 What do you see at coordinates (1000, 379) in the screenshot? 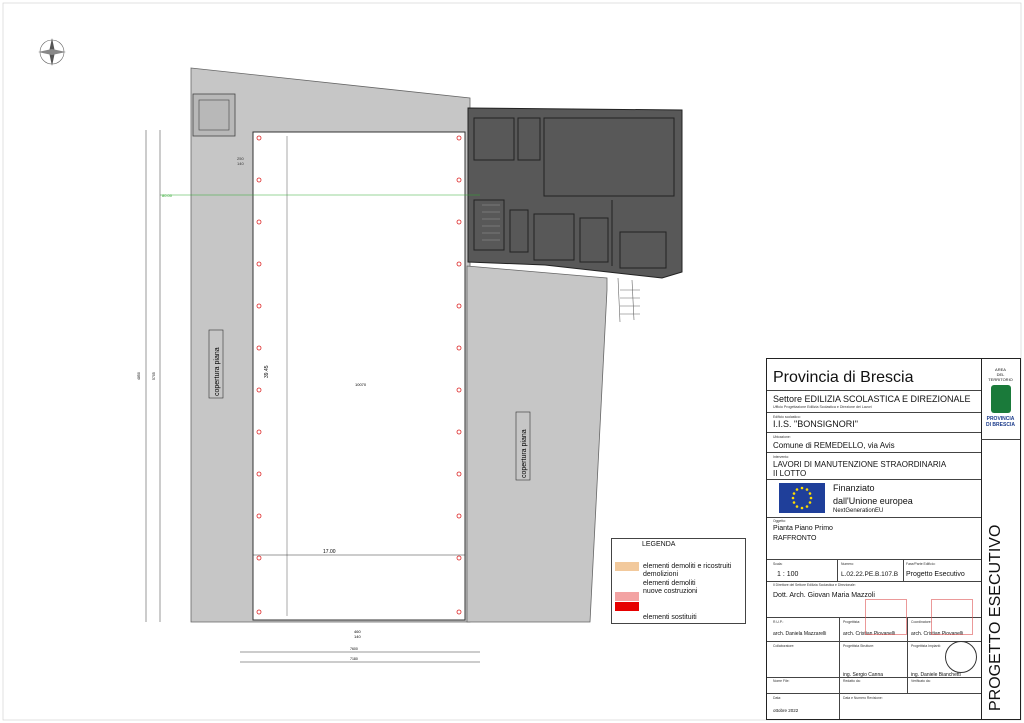
I see `area-line-3: TERRITORIO` at bounding box center [1000, 379].